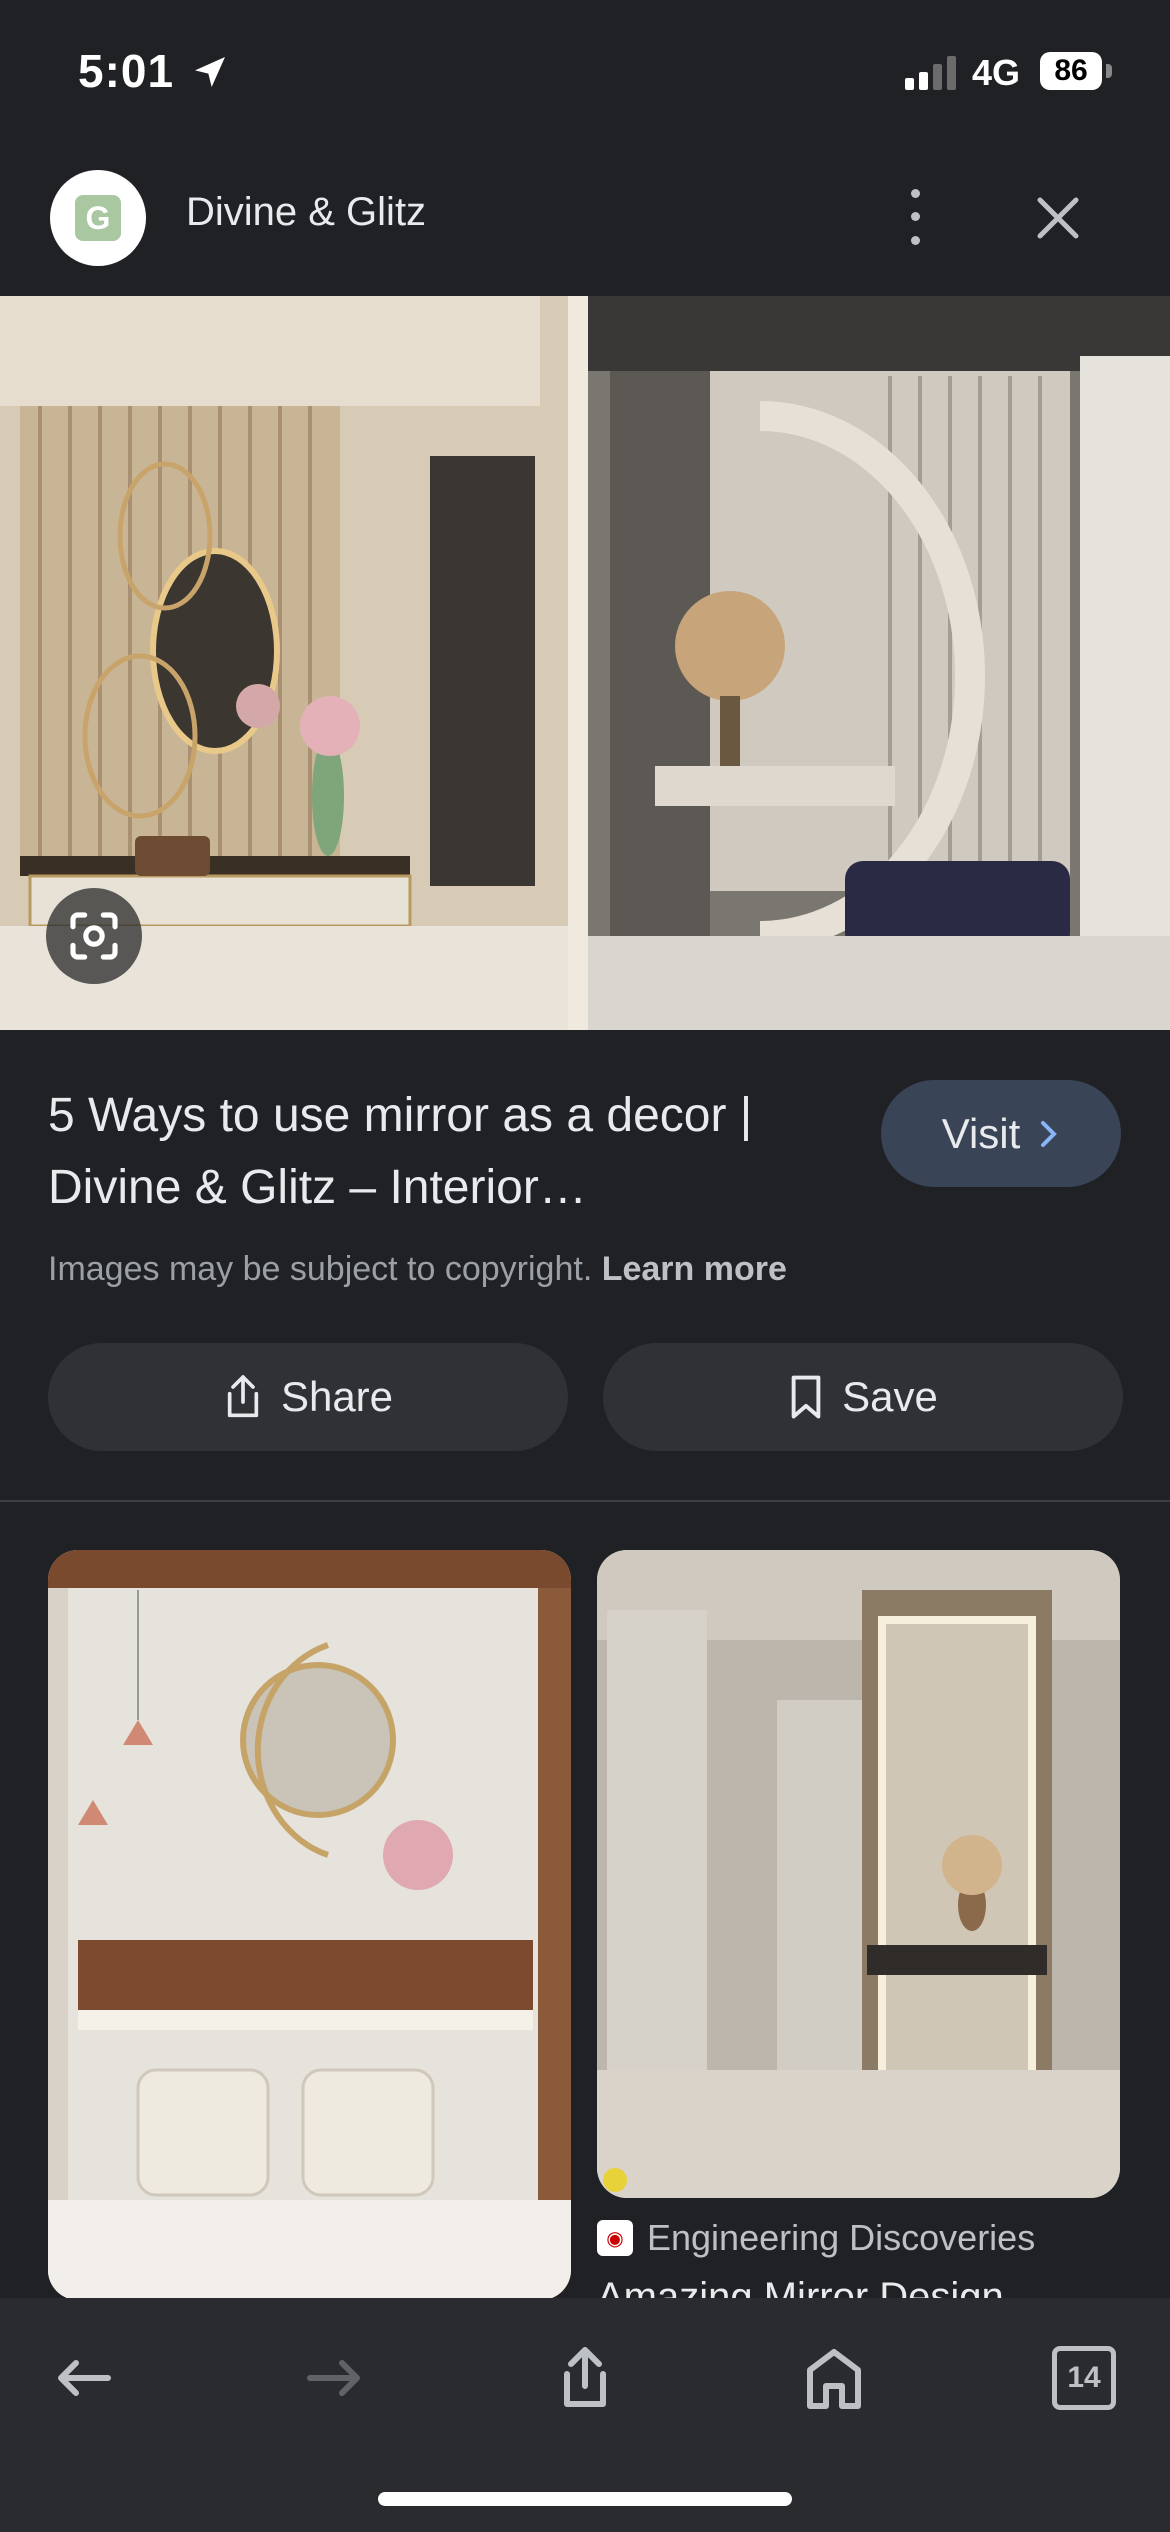  I want to click on battery-tip, so click(1109, 71).